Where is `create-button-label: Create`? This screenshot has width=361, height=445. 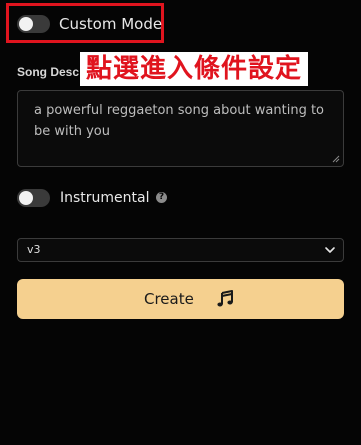
create-button-label: Create is located at coordinates (169, 299).